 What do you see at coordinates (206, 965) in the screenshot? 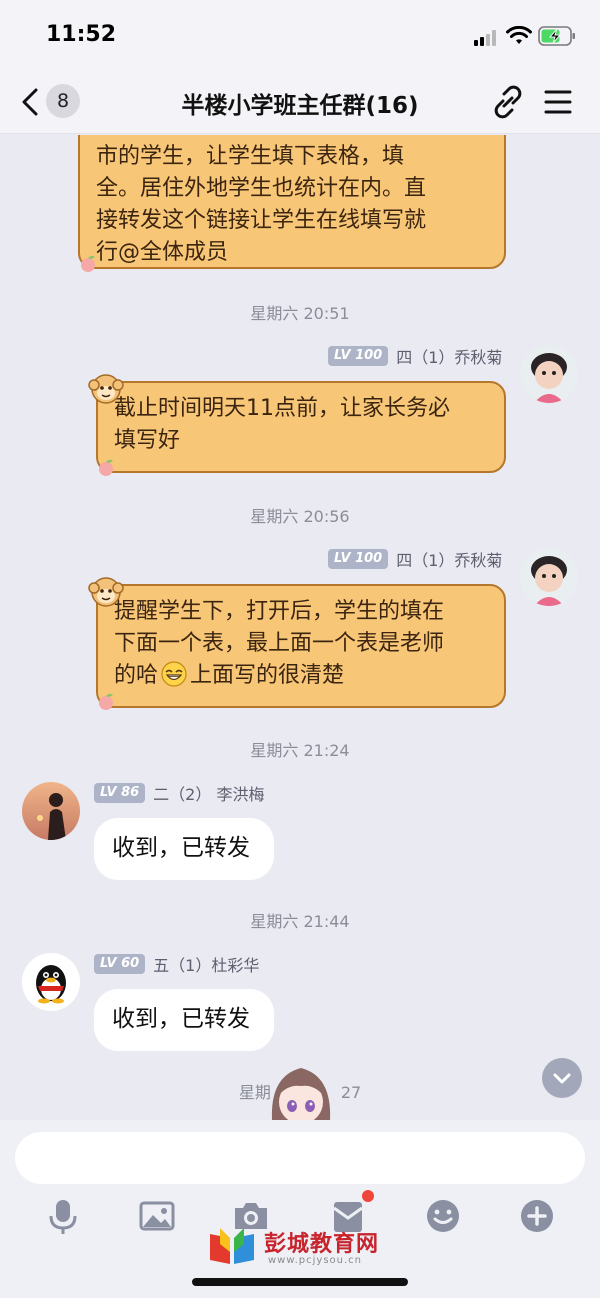
I see `sender-name: 五（1）杜彩华` at bounding box center [206, 965].